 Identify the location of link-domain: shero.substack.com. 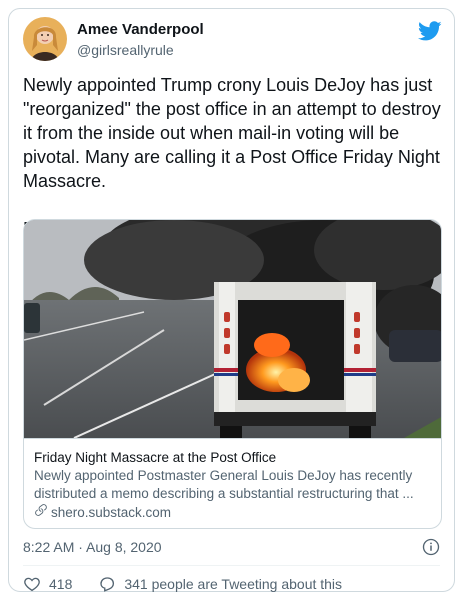
(111, 513).